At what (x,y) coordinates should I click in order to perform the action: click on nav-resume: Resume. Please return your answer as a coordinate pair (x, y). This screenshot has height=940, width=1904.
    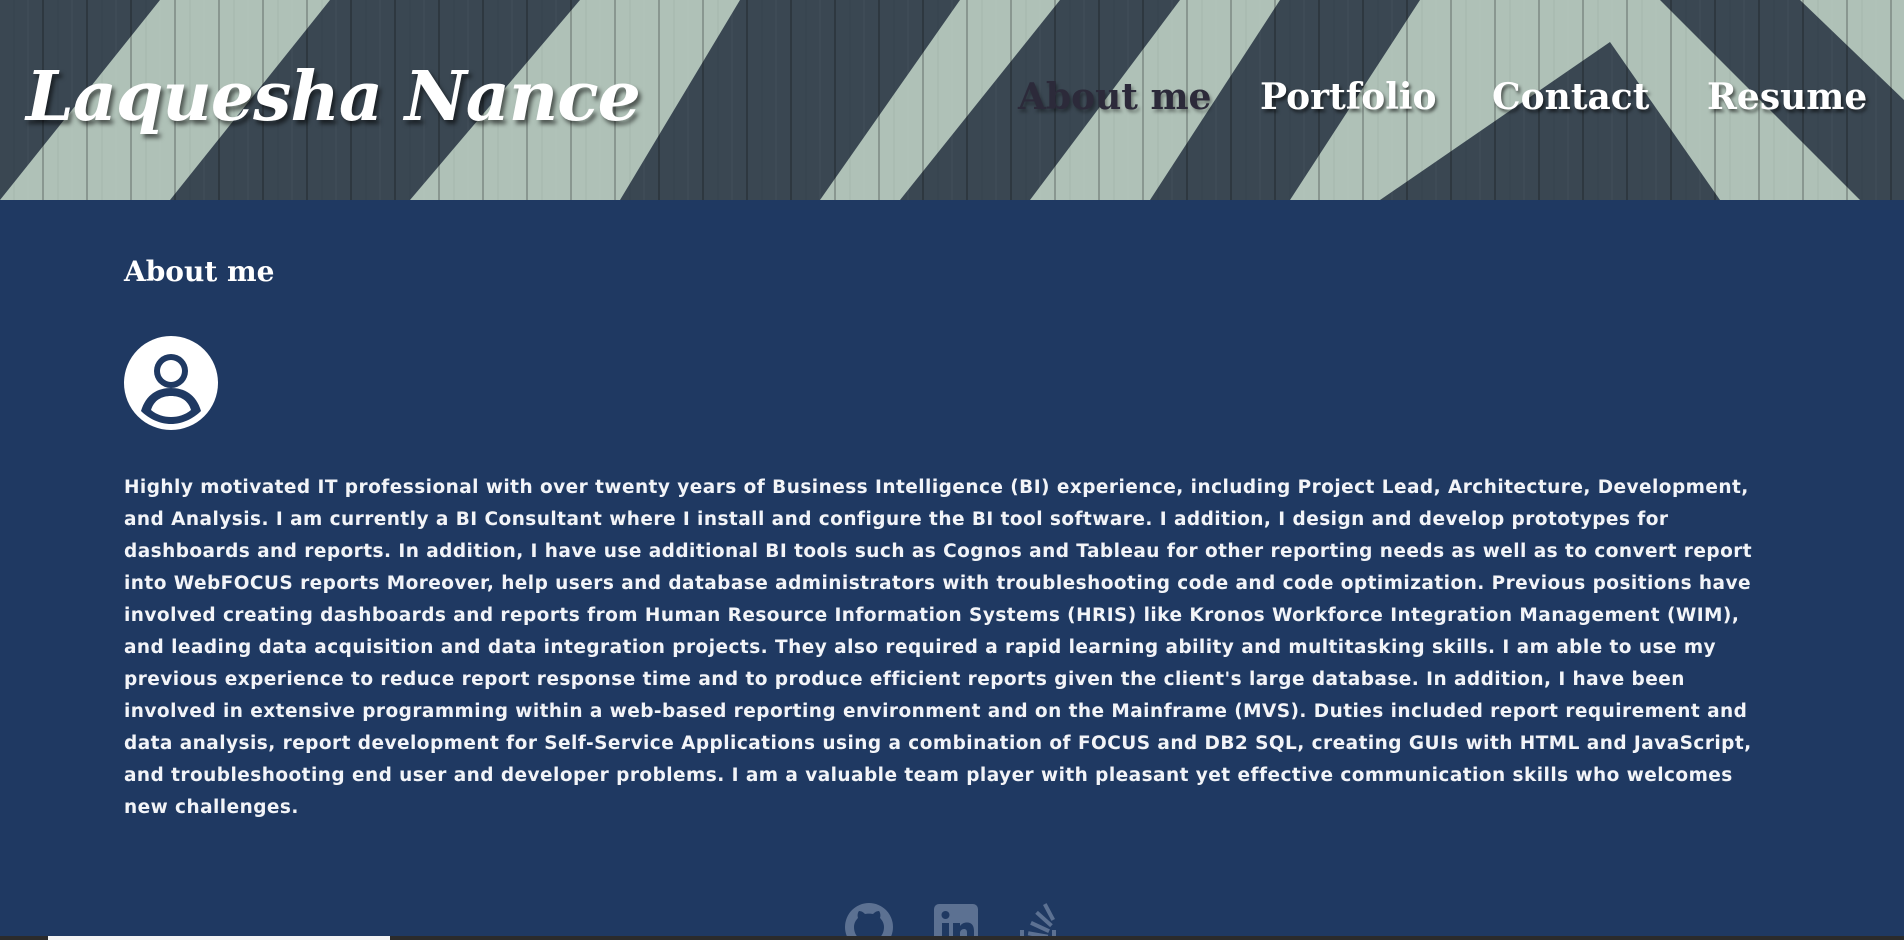
    Looking at the image, I should click on (1787, 97).